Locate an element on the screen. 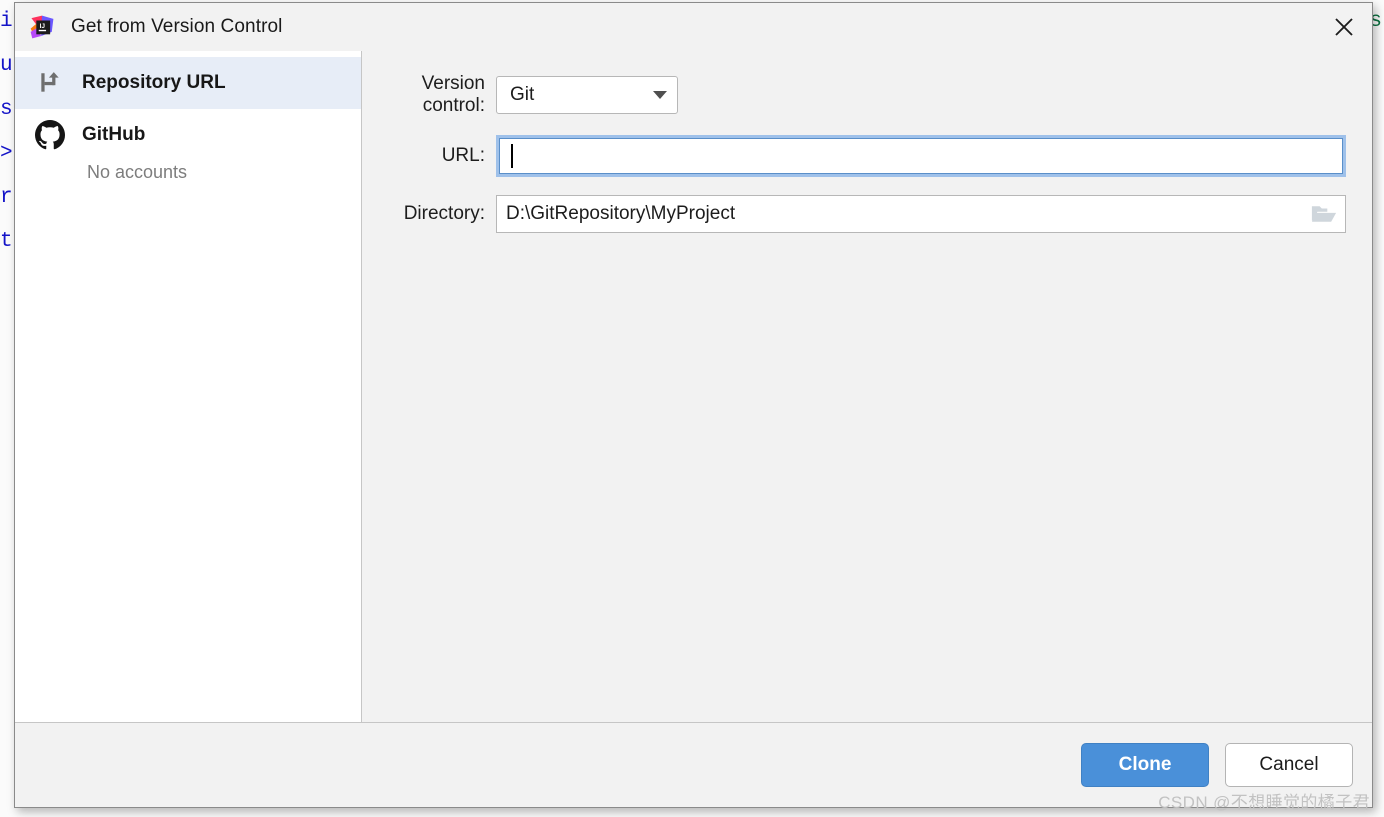  url-label: URL: is located at coordinates (463, 155).